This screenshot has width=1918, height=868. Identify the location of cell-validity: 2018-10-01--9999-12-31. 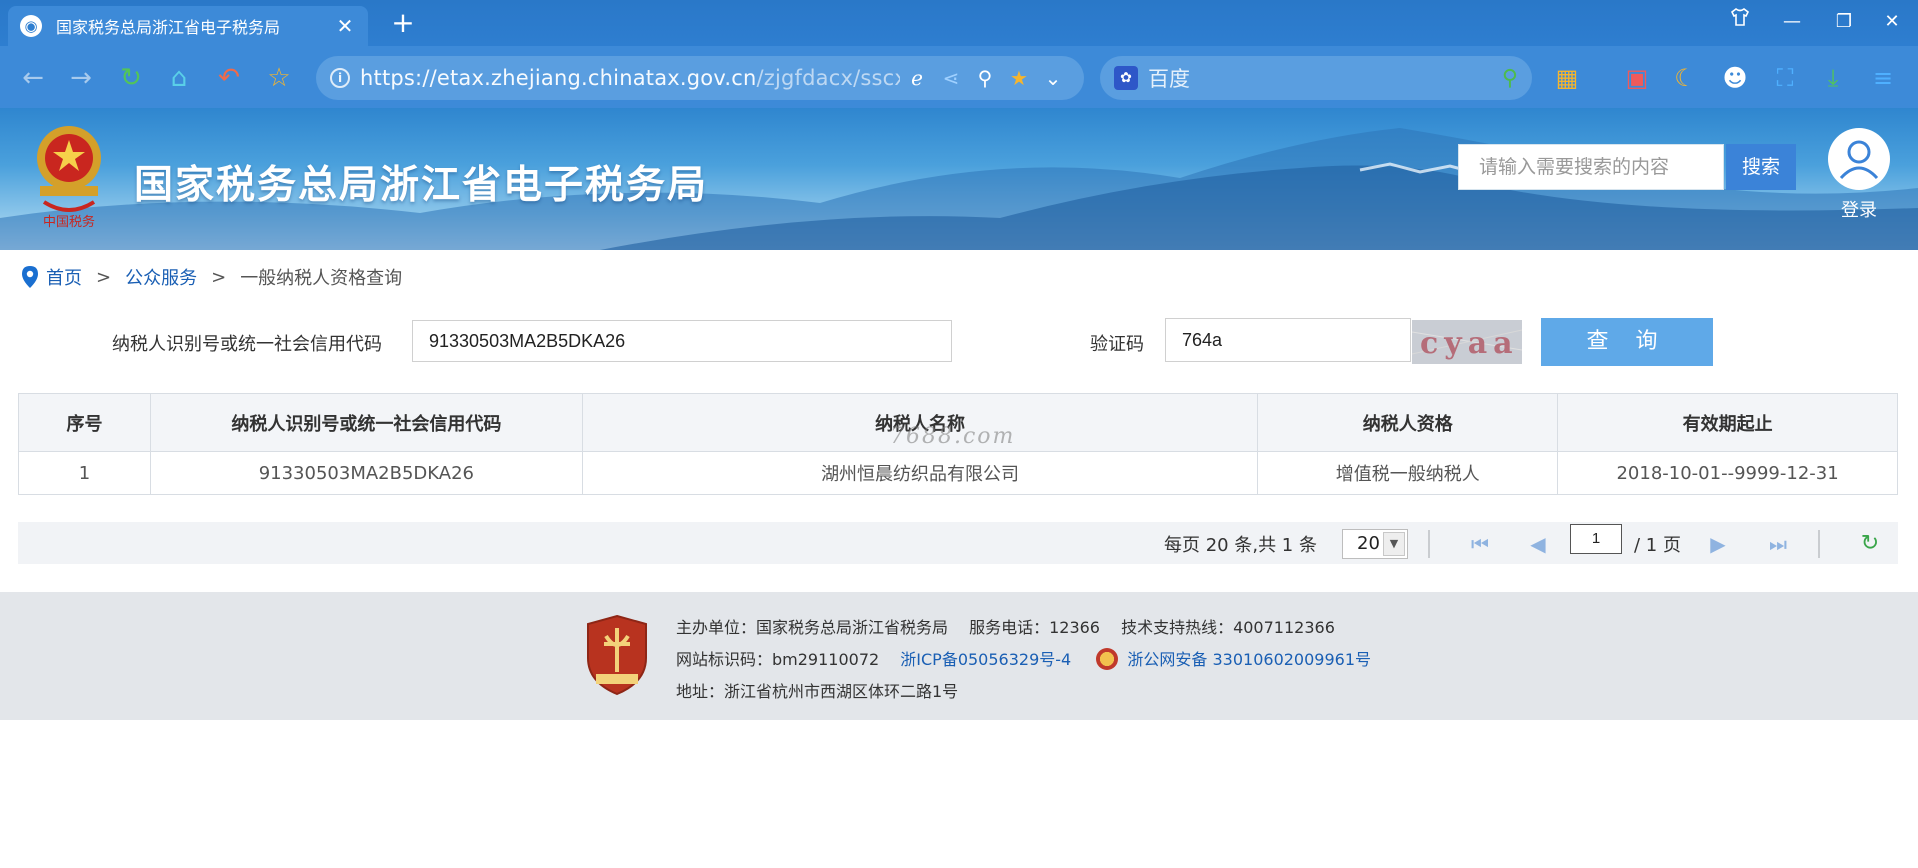
(1727, 473).